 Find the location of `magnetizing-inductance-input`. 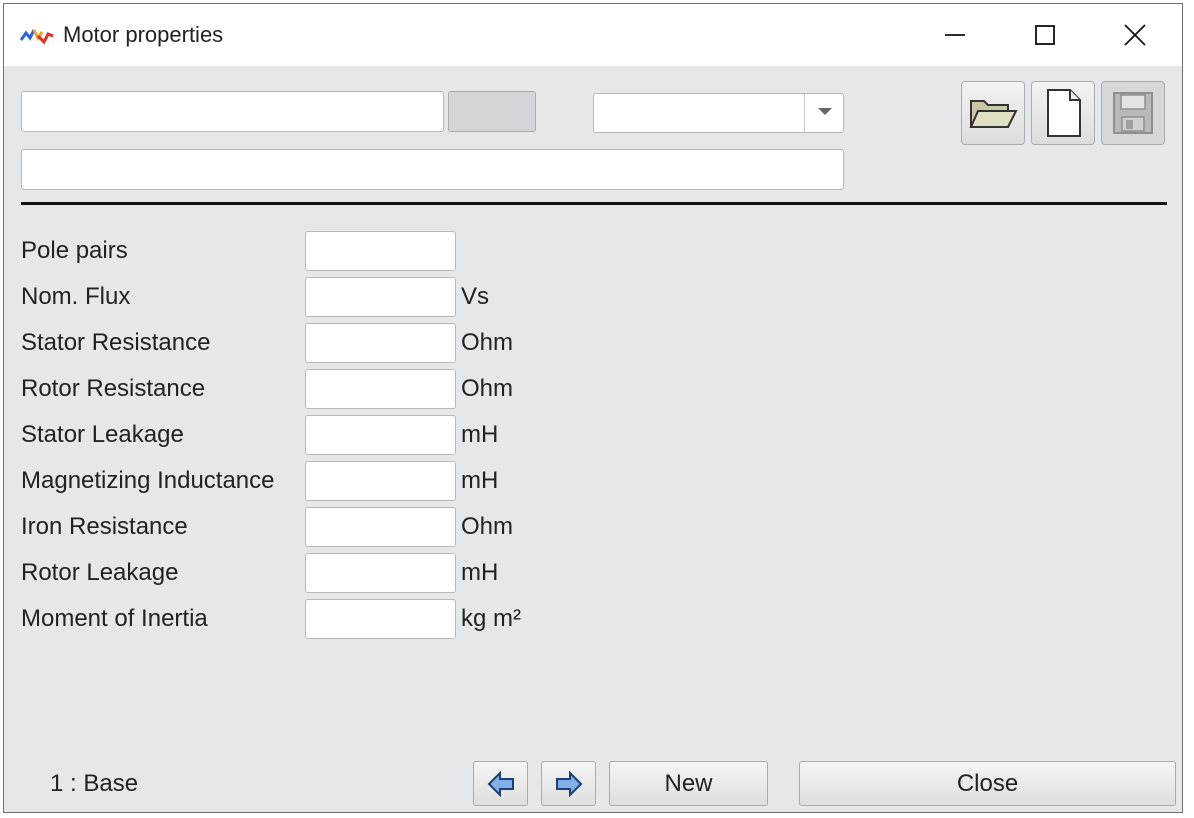

magnetizing-inductance-input is located at coordinates (380, 481).